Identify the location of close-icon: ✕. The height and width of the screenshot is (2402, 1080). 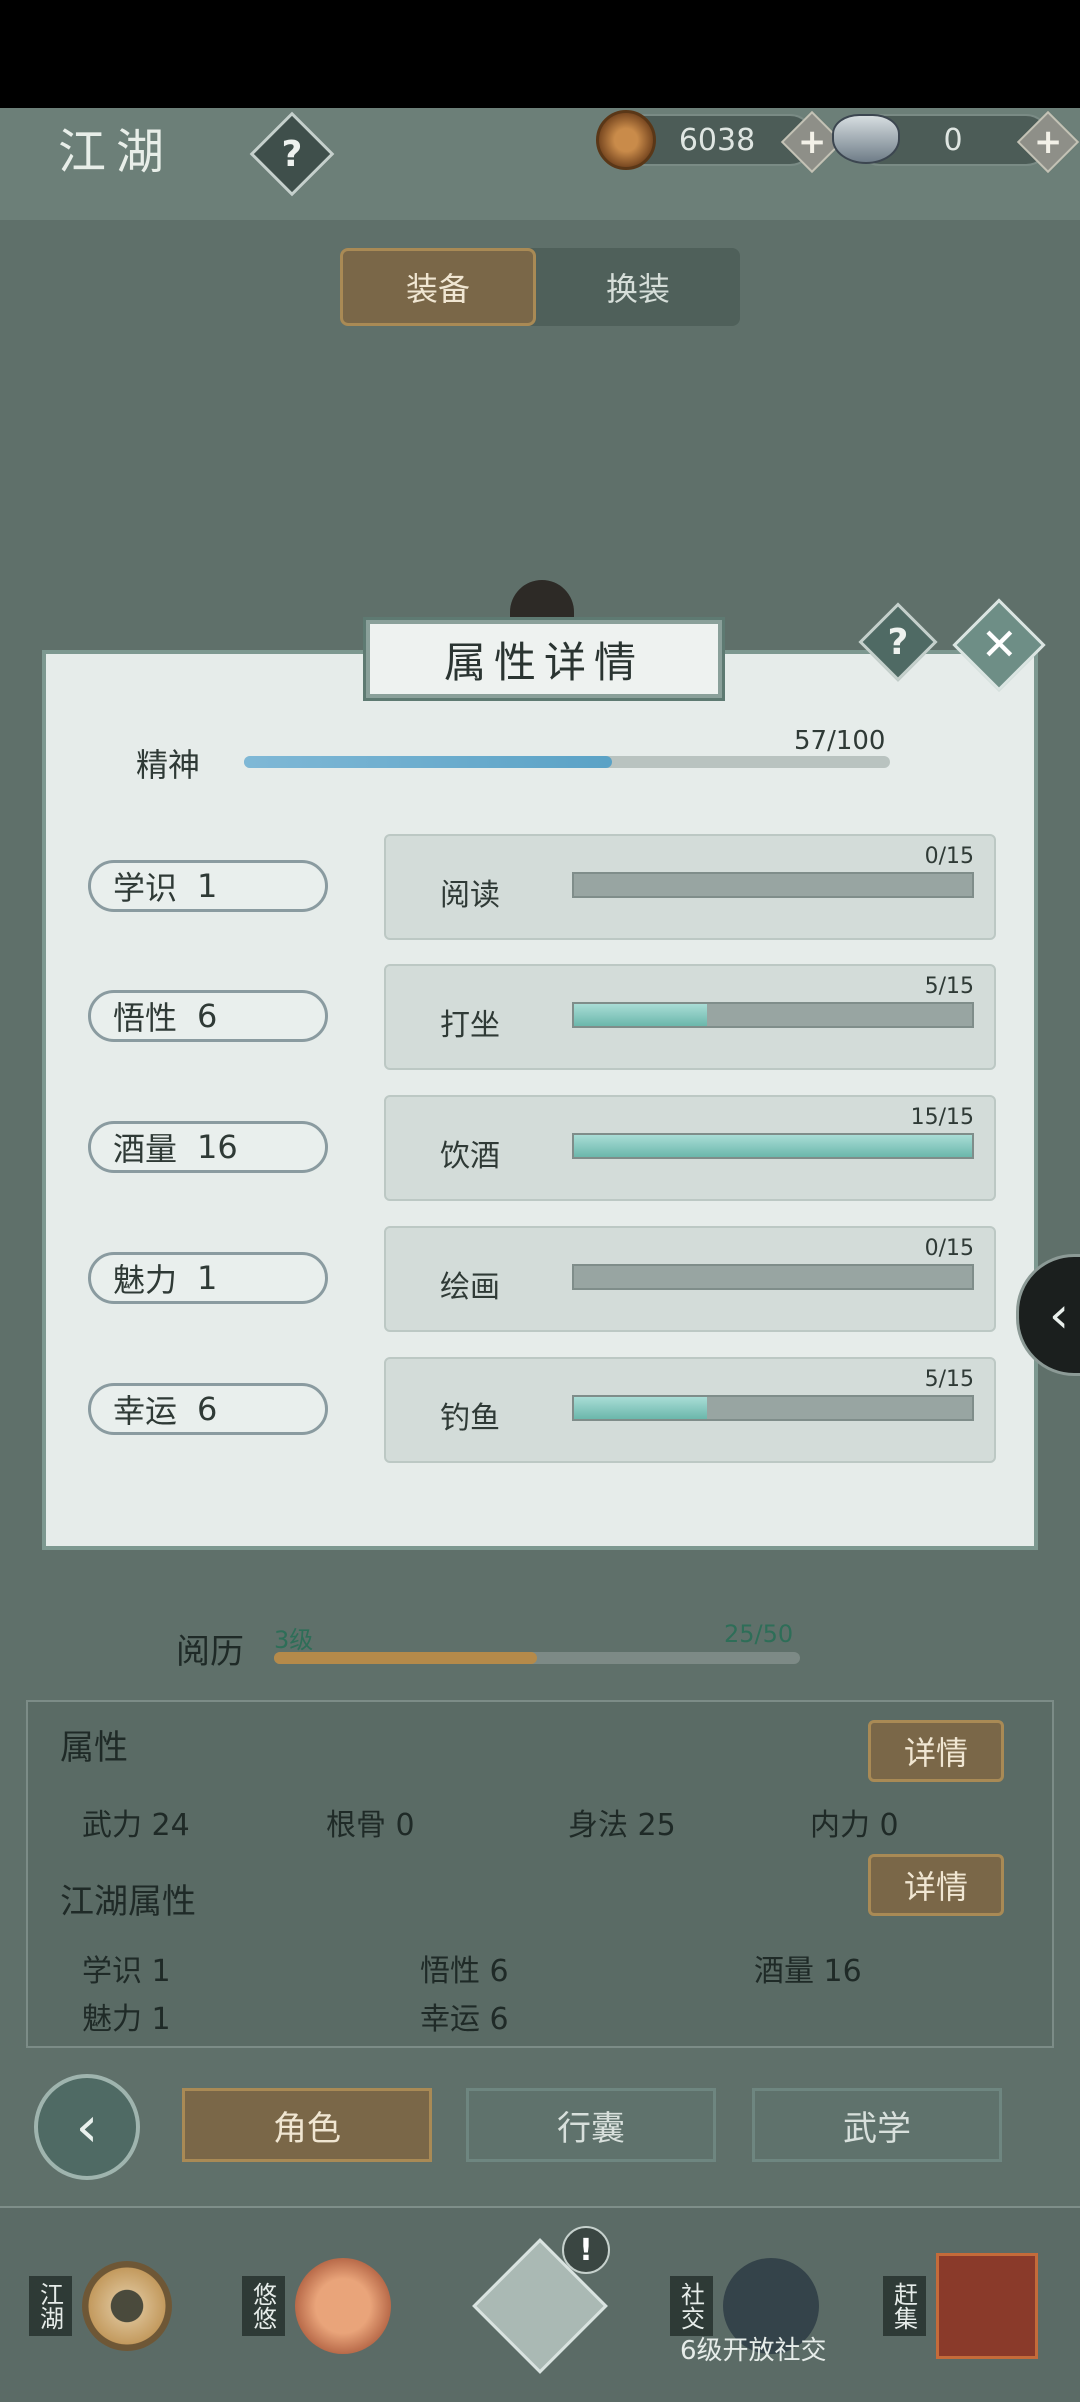
(999, 644).